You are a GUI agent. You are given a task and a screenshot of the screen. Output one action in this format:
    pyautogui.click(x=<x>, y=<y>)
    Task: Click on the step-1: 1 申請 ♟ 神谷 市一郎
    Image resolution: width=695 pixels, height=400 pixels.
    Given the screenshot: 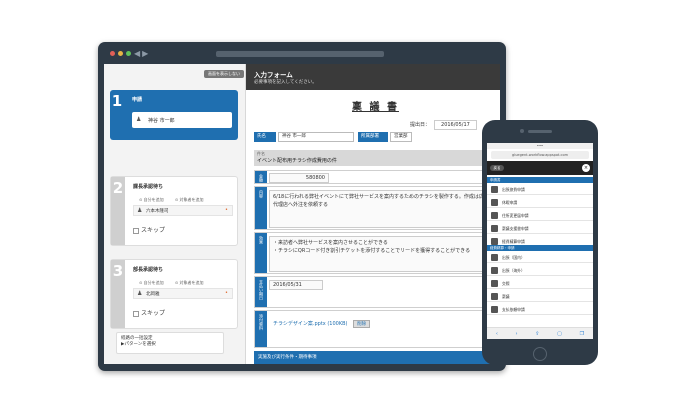 What is the action you would take?
    pyautogui.click(x=174, y=115)
    